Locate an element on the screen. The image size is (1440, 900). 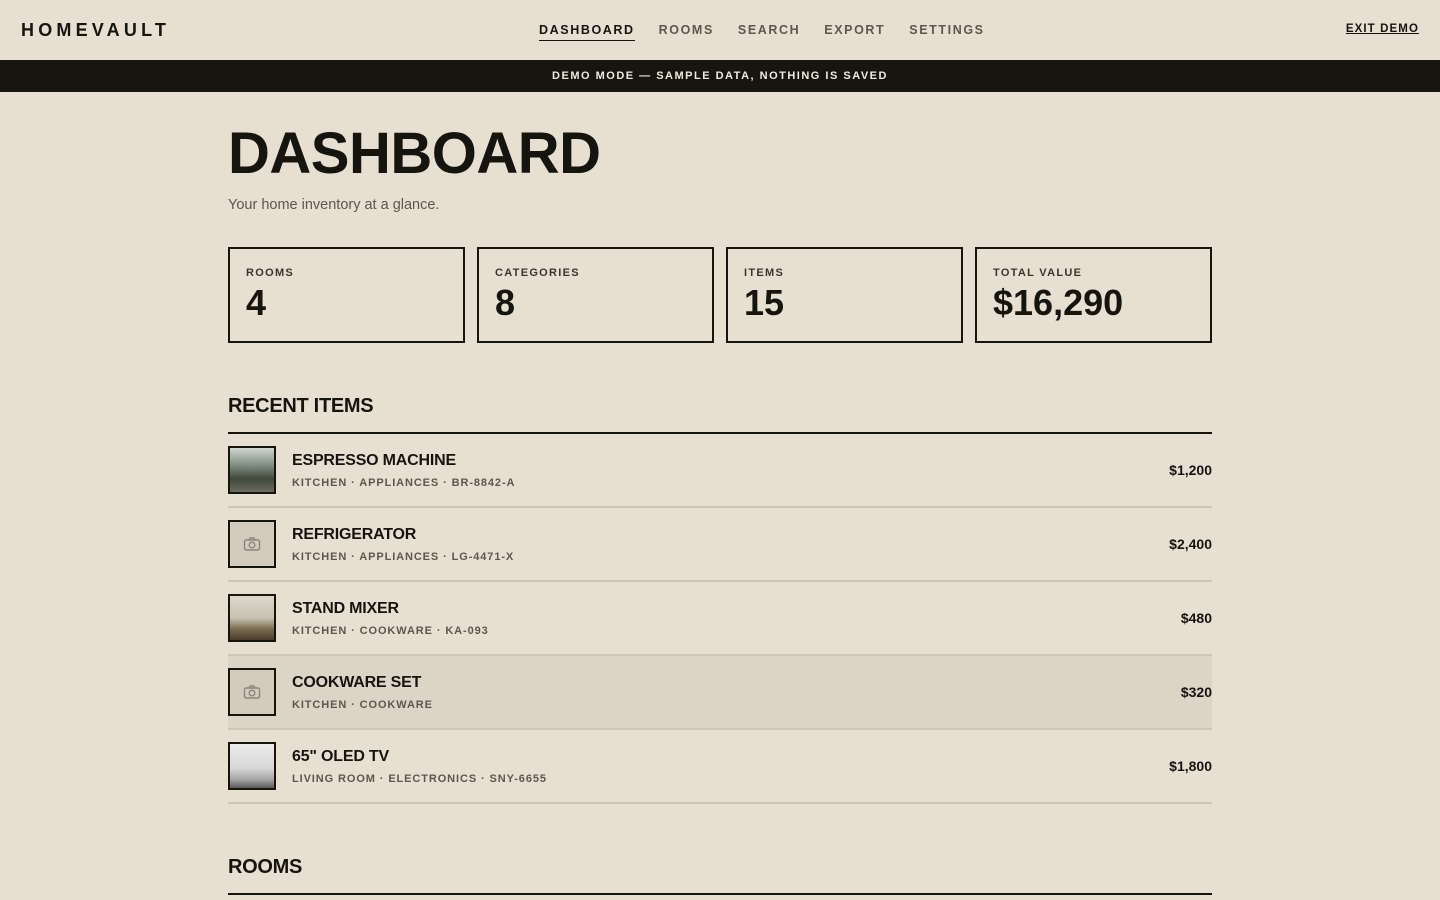
brand-logo: HOMEVAULT is located at coordinates (95, 30).